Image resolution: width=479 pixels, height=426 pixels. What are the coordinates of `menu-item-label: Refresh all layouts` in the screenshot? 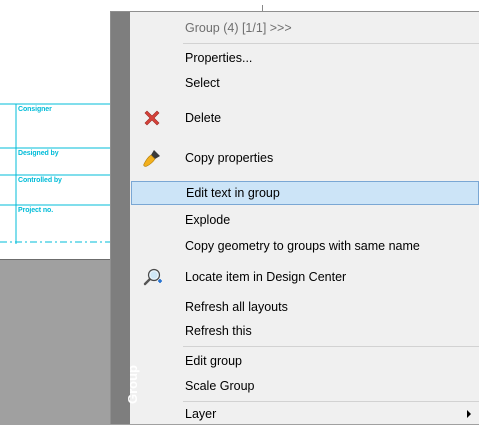 It's located at (236, 307).